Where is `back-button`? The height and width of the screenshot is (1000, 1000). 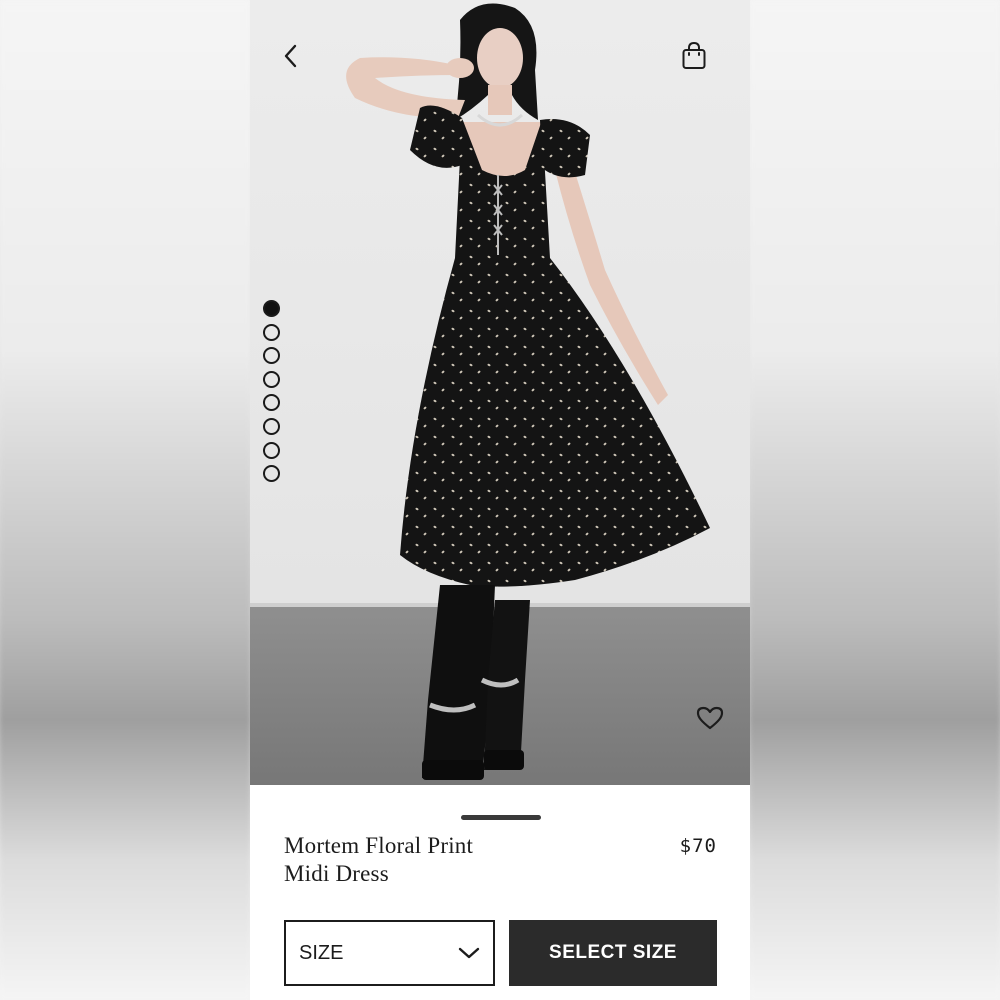
back-button is located at coordinates (292, 56).